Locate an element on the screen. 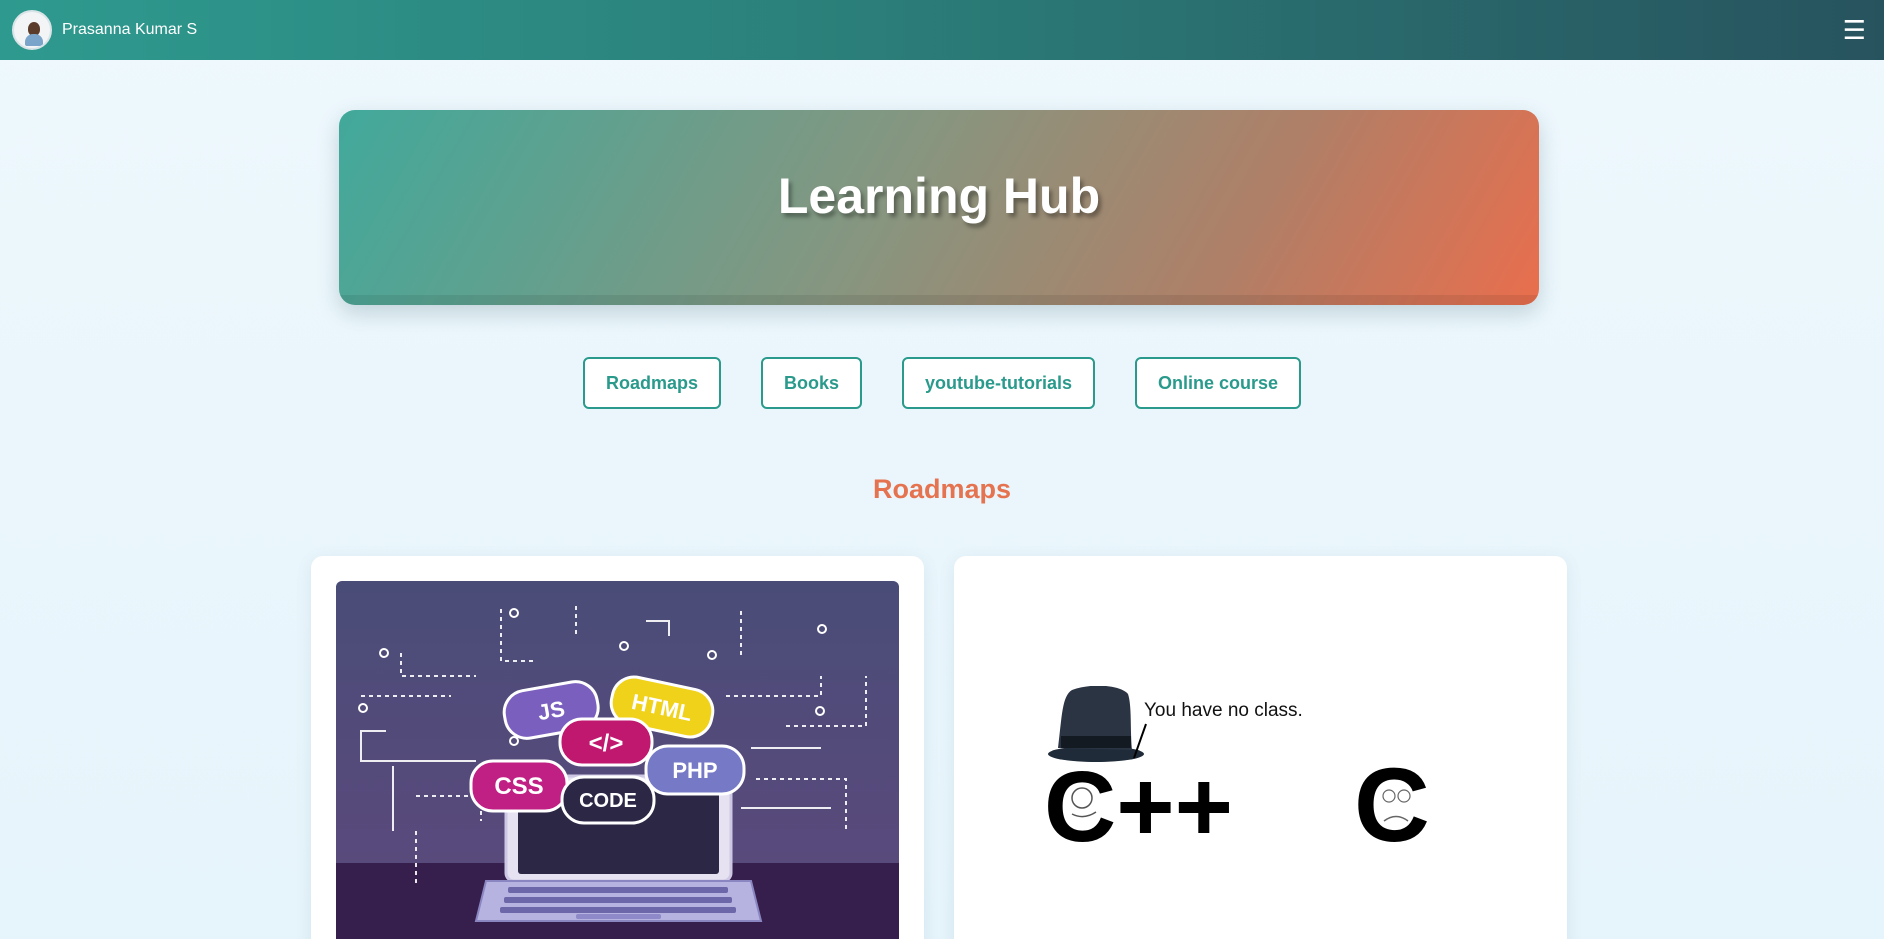 The height and width of the screenshot is (939, 1884). avatar is located at coordinates (32, 30).